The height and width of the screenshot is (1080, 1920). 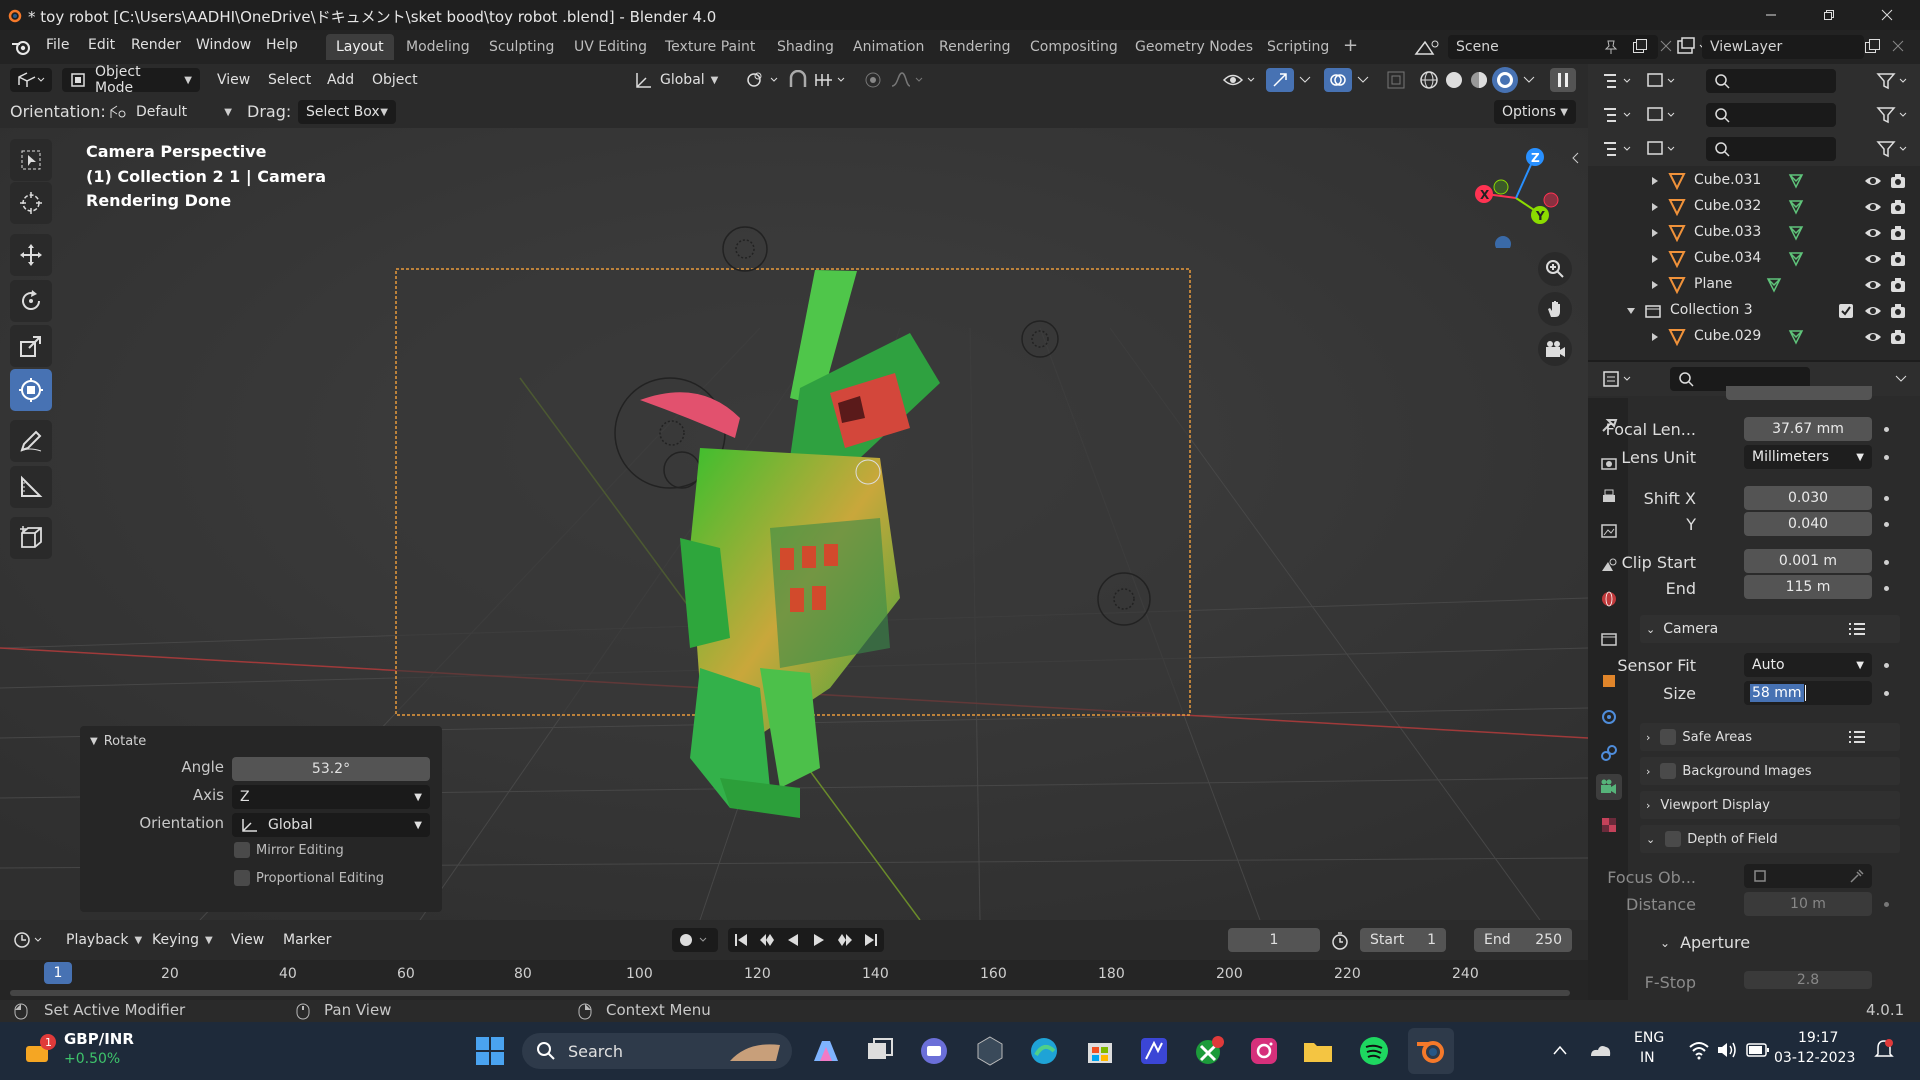 What do you see at coordinates (1609, 639) in the screenshot?
I see `tab-collection` at bounding box center [1609, 639].